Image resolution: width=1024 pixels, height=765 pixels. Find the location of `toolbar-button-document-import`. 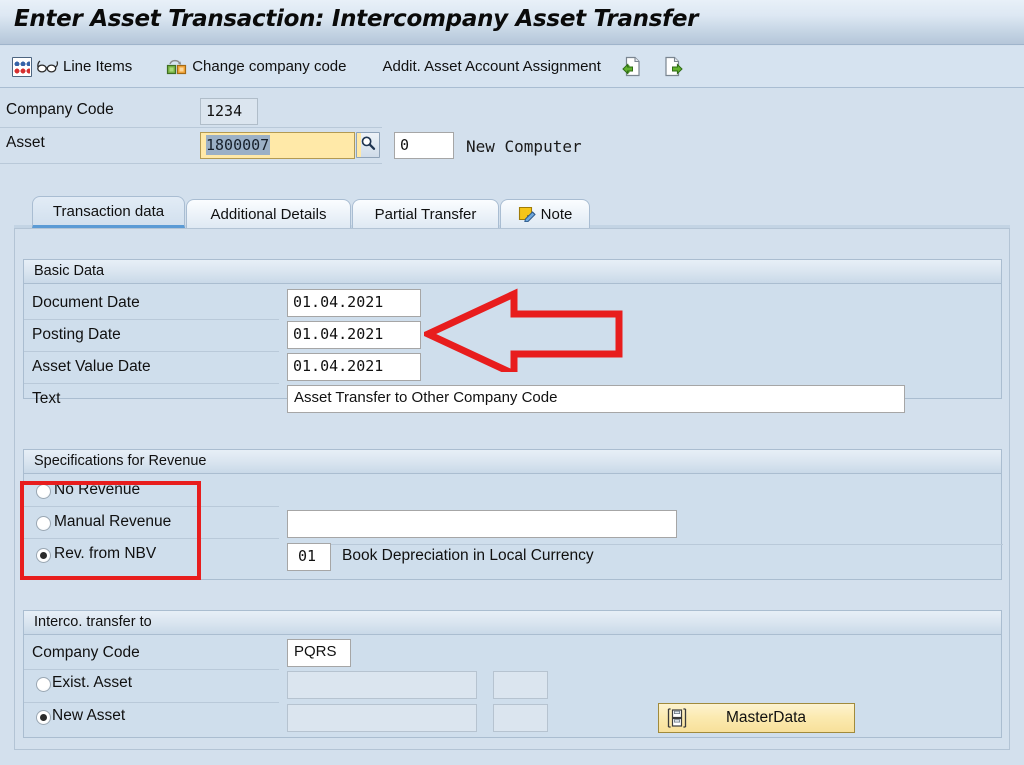

toolbar-button-document-import is located at coordinates (629, 67).